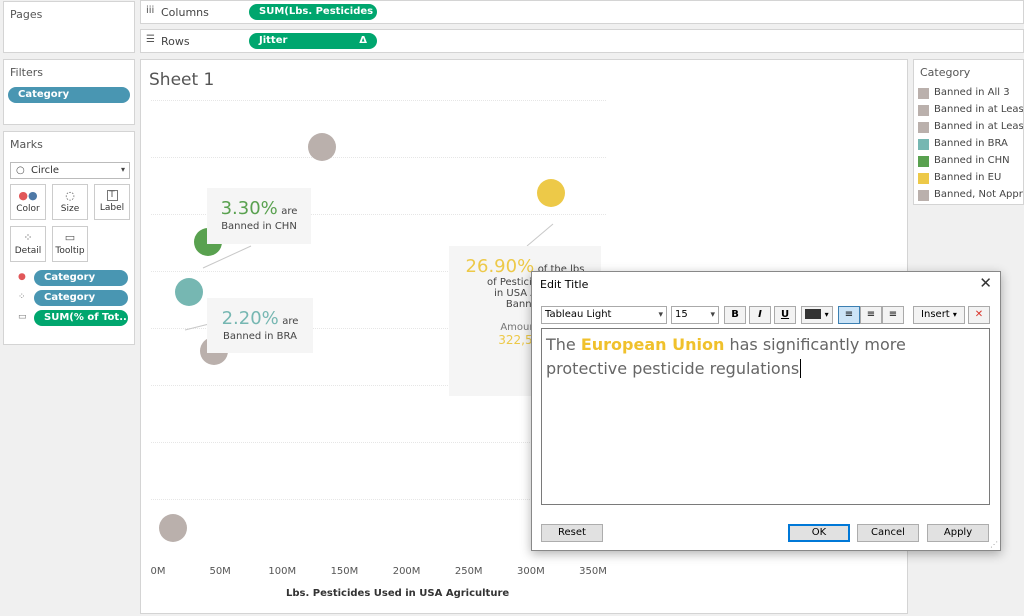 This screenshot has width=1024, height=616. Describe the element at coordinates (26, 72) in the screenshot. I see `filters-title: Filters` at that location.